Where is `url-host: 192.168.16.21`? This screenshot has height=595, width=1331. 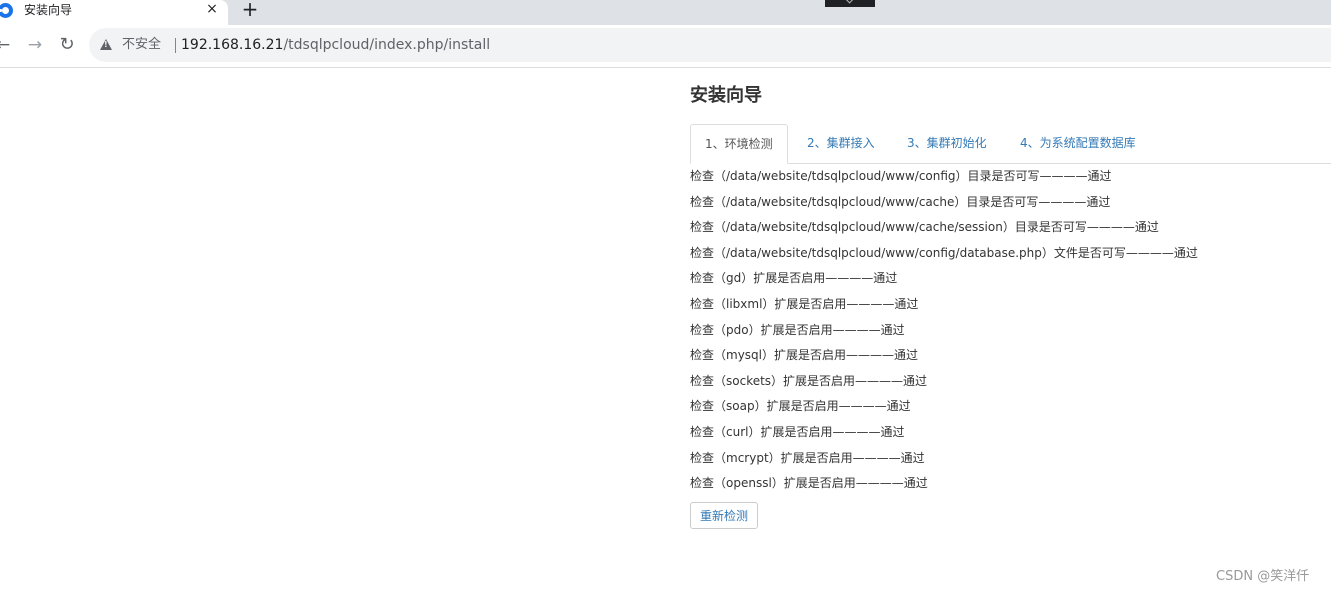
url-host: 192.168.16.21 is located at coordinates (232, 45).